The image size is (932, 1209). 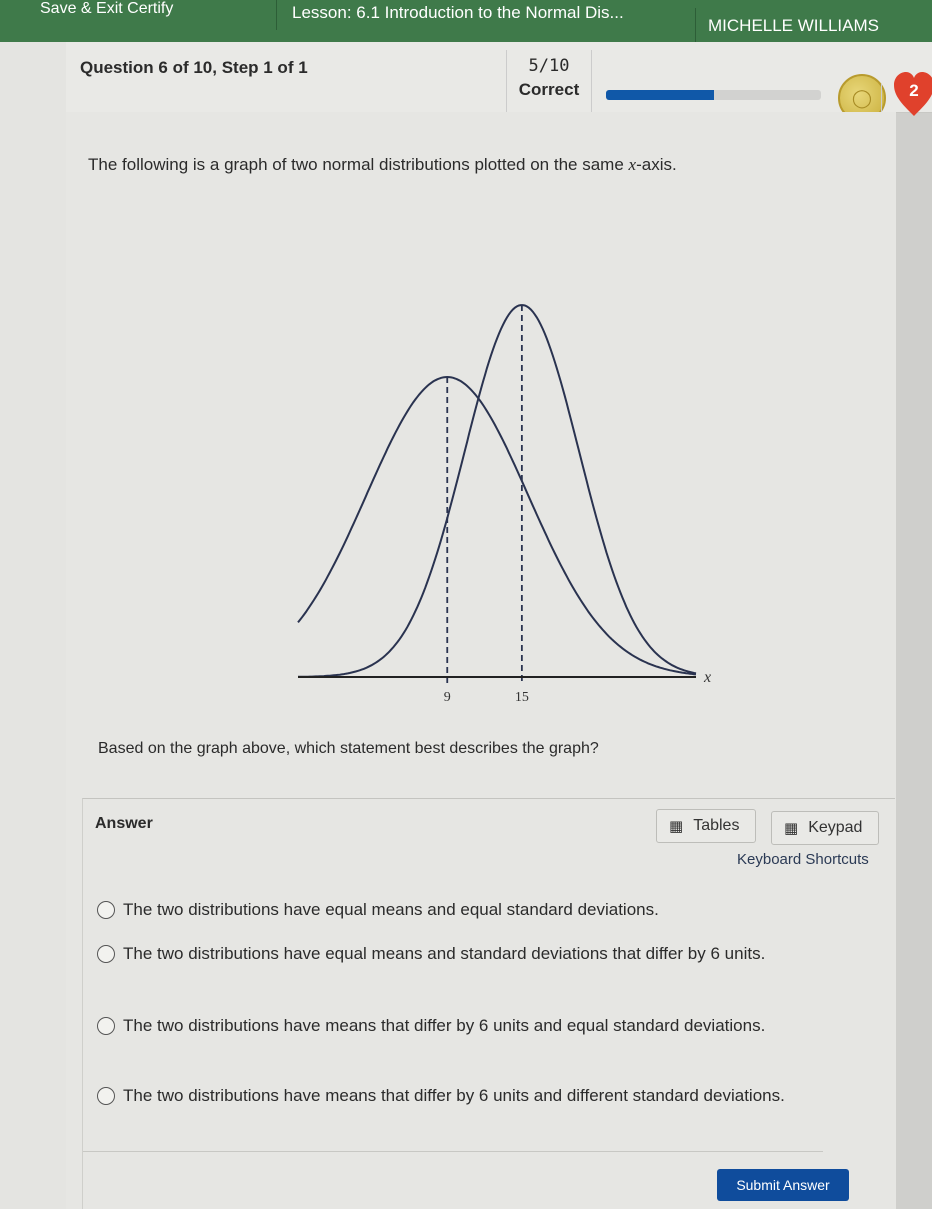 I want to click on left-gutter, so click(x=33, y=625).